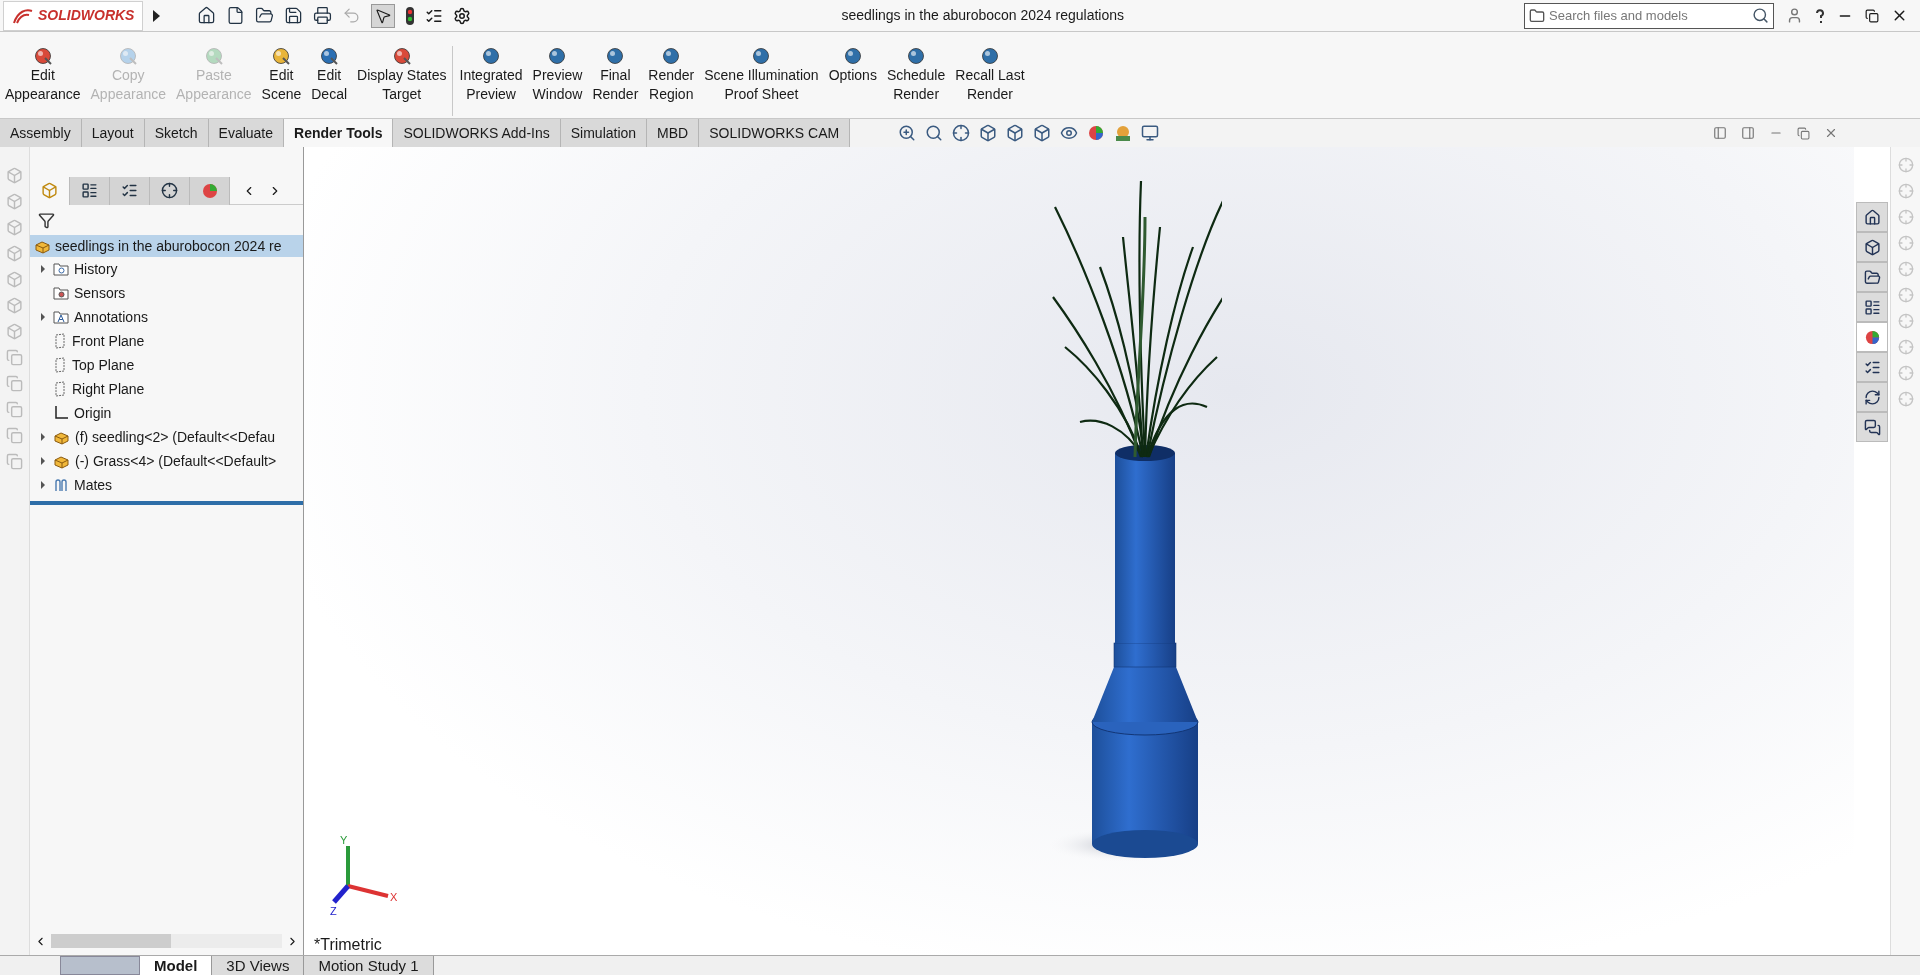 Image resolution: width=1920 pixels, height=975 pixels. Describe the element at coordinates (339, 133) in the screenshot. I see `ribbon-tab: Render Tools` at that location.